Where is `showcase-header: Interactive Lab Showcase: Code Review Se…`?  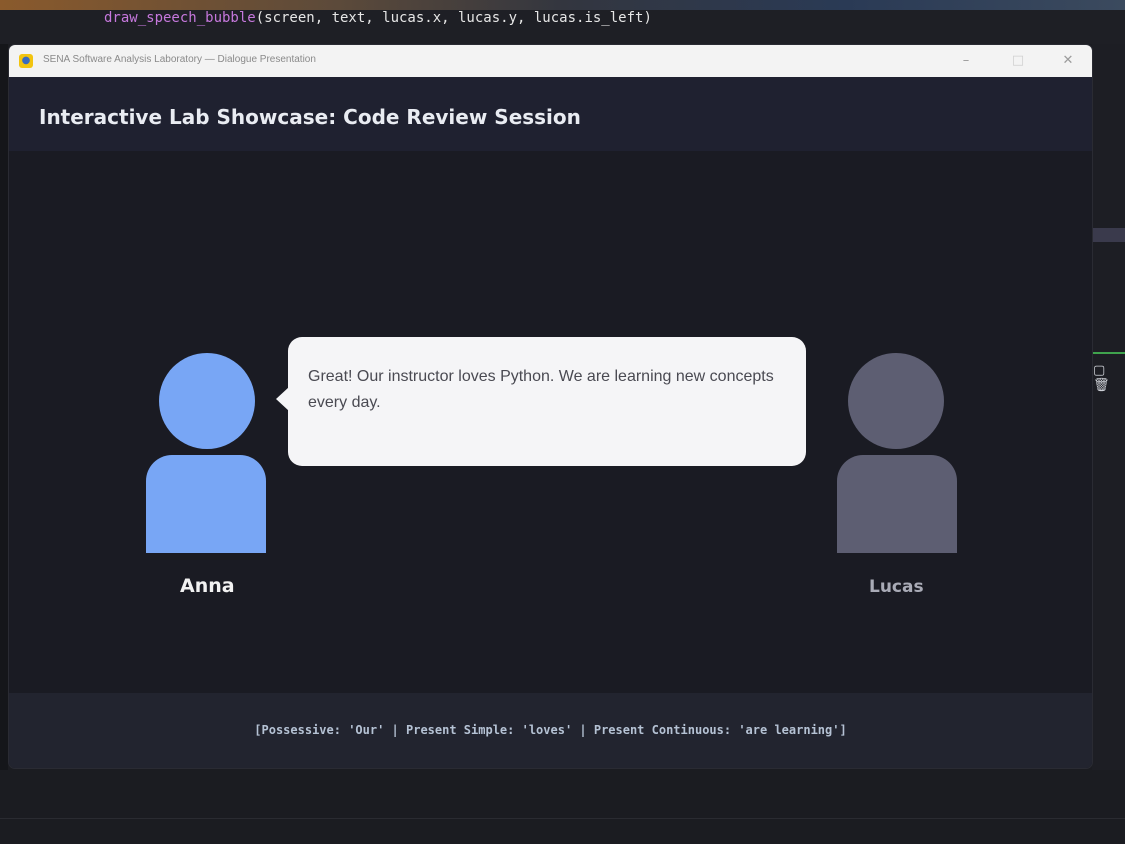 showcase-header: Interactive Lab Showcase: Code Review Se… is located at coordinates (550, 114).